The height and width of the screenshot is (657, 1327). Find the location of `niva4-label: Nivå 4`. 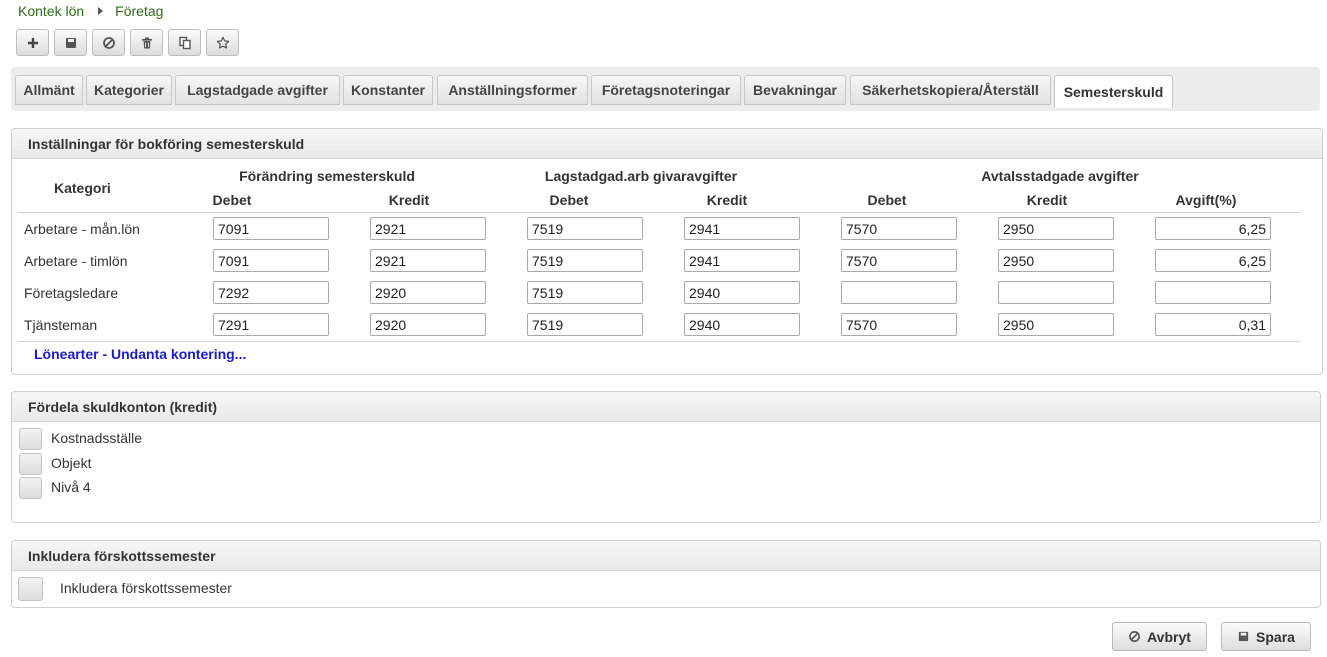

niva4-label: Nivå 4 is located at coordinates (71, 487).